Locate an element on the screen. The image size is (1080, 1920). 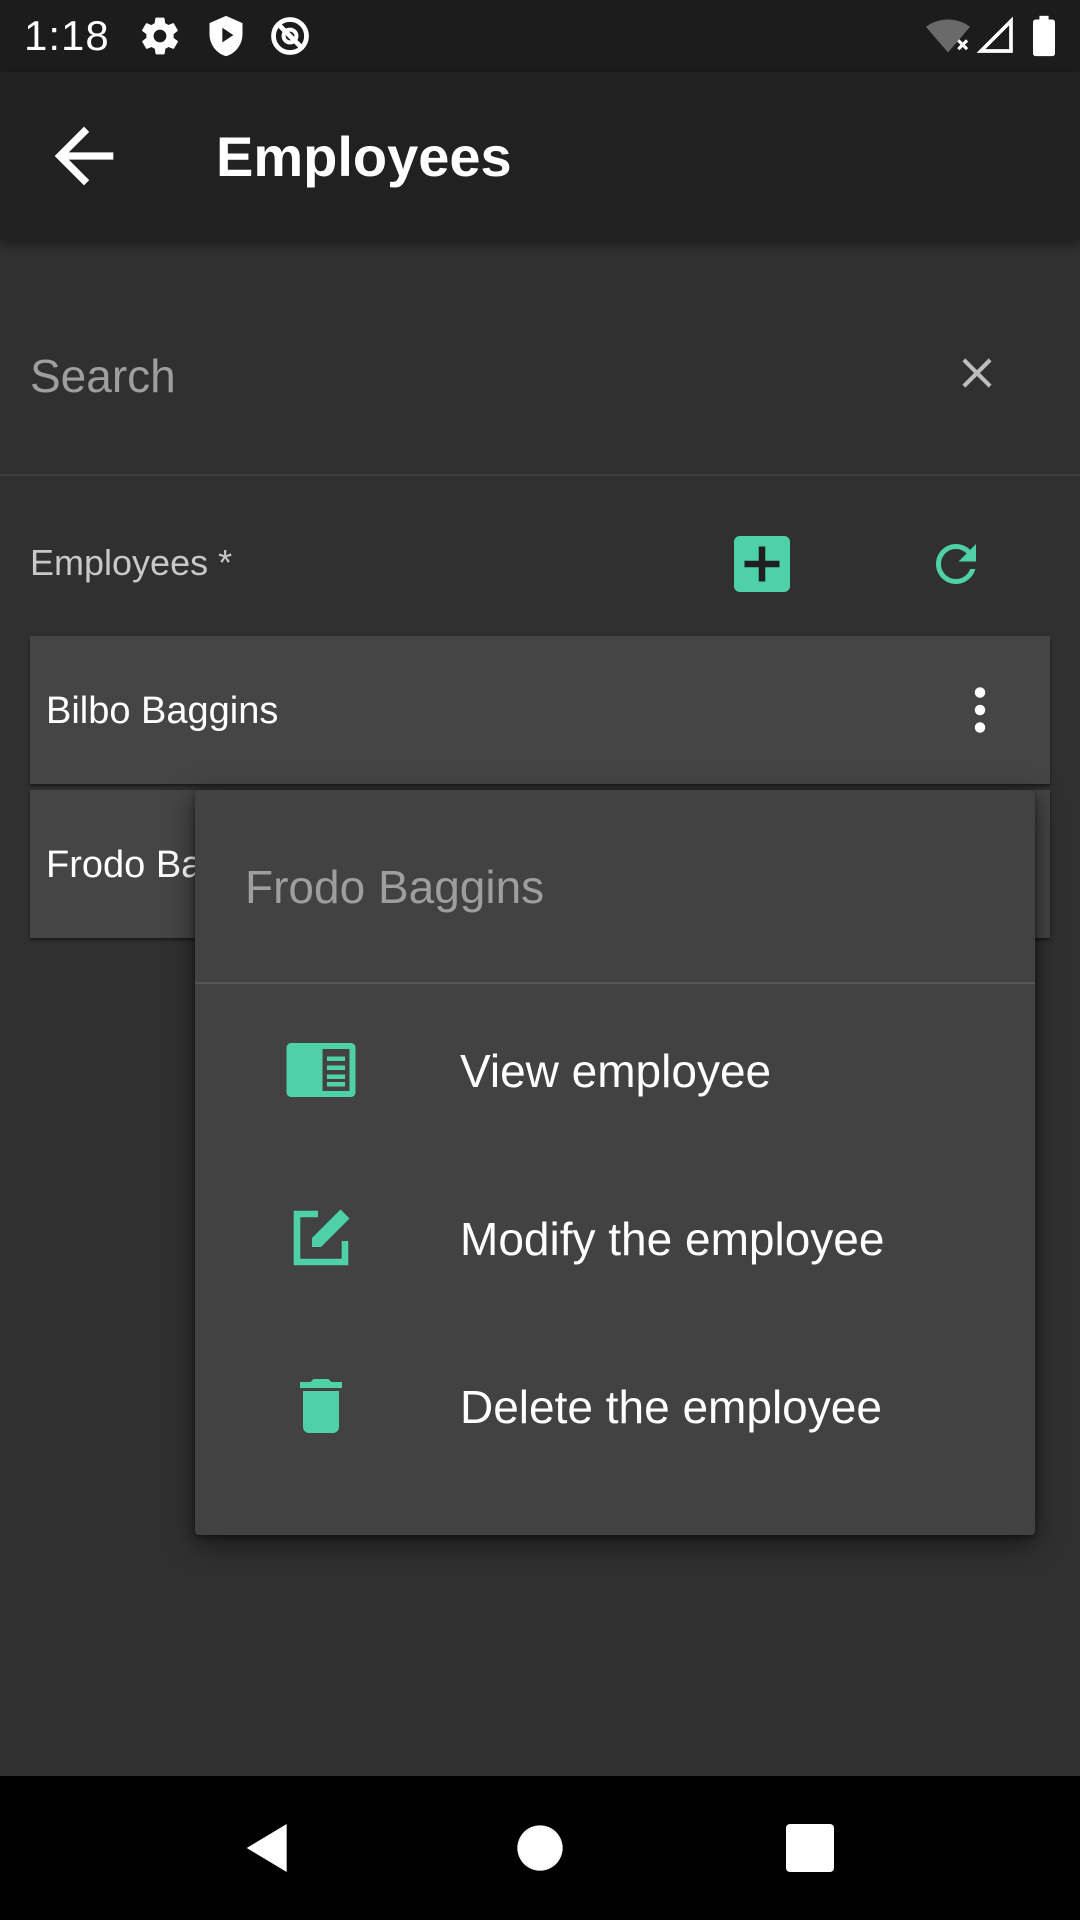
more-options-button is located at coordinates (980, 710).